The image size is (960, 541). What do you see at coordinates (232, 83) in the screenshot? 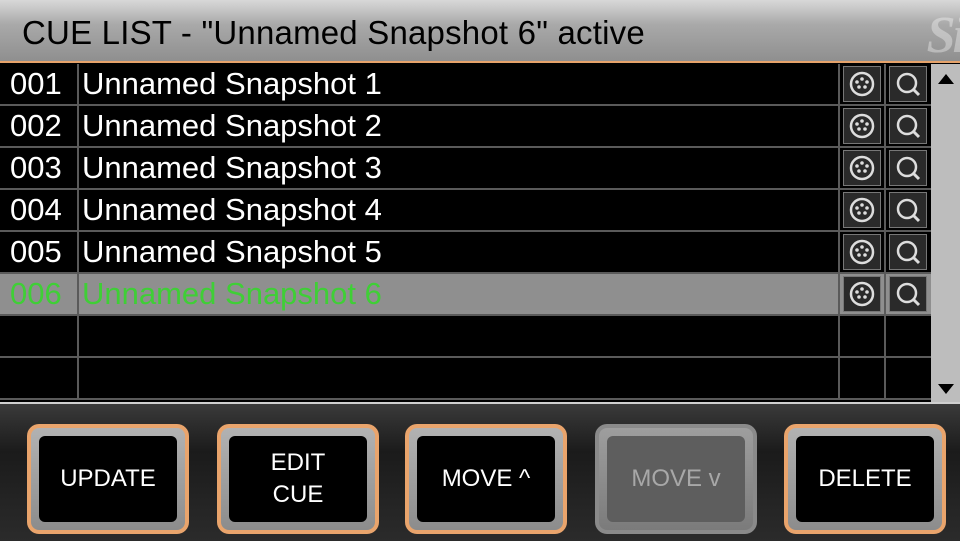
I see `cue-name: Unnamed Snapshot 1` at bounding box center [232, 83].